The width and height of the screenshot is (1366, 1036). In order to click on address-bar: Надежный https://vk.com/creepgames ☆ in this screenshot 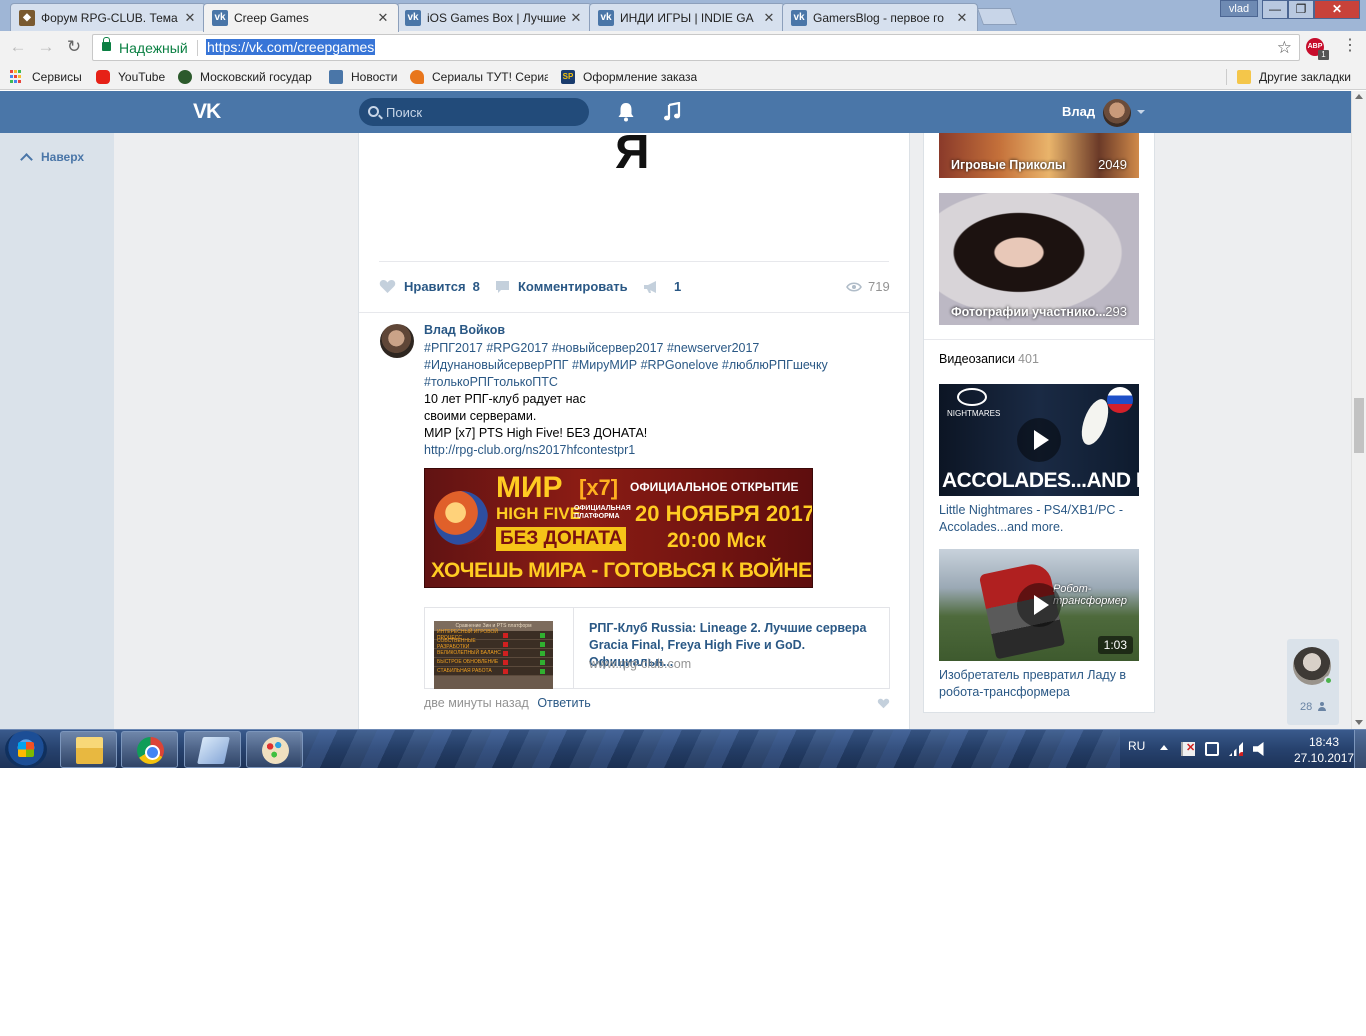, I will do `click(696, 47)`.